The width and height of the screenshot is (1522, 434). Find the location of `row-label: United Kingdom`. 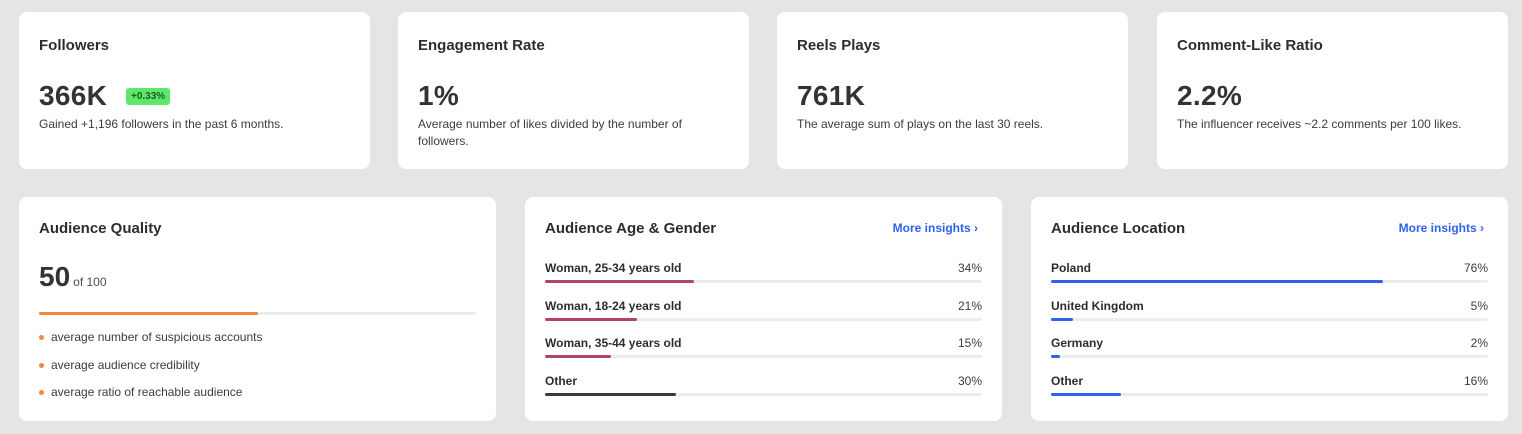

row-label: United Kingdom is located at coordinates (1097, 305).